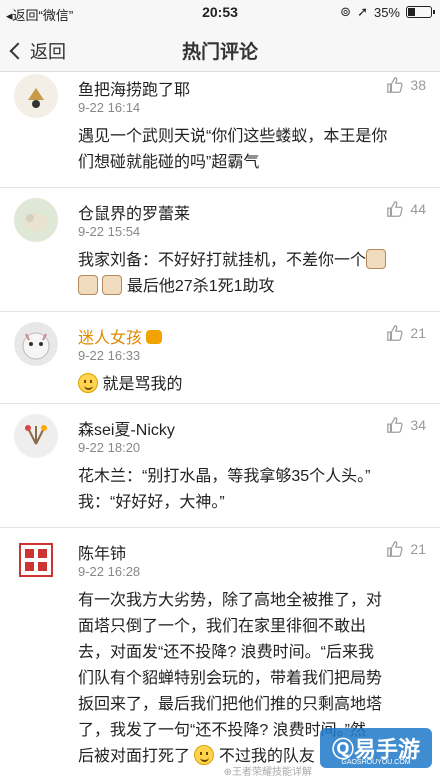  What do you see at coordinates (224, 476) in the screenshot?
I see `comment-line: 花木兰：“别打水晶，等我拿够35个人头。”` at bounding box center [224, 476].